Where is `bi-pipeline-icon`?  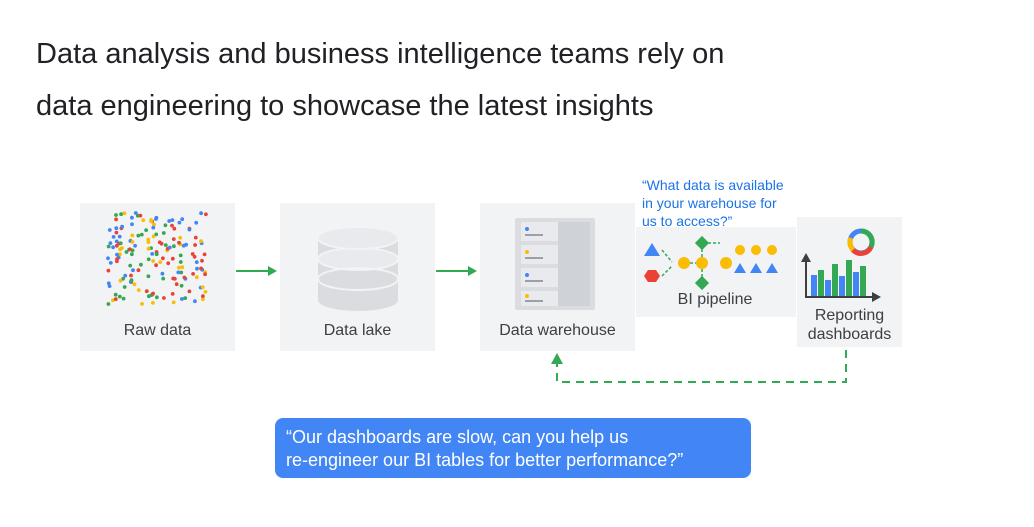
bi-pipeline-icon is located at coordinates (711, 263).